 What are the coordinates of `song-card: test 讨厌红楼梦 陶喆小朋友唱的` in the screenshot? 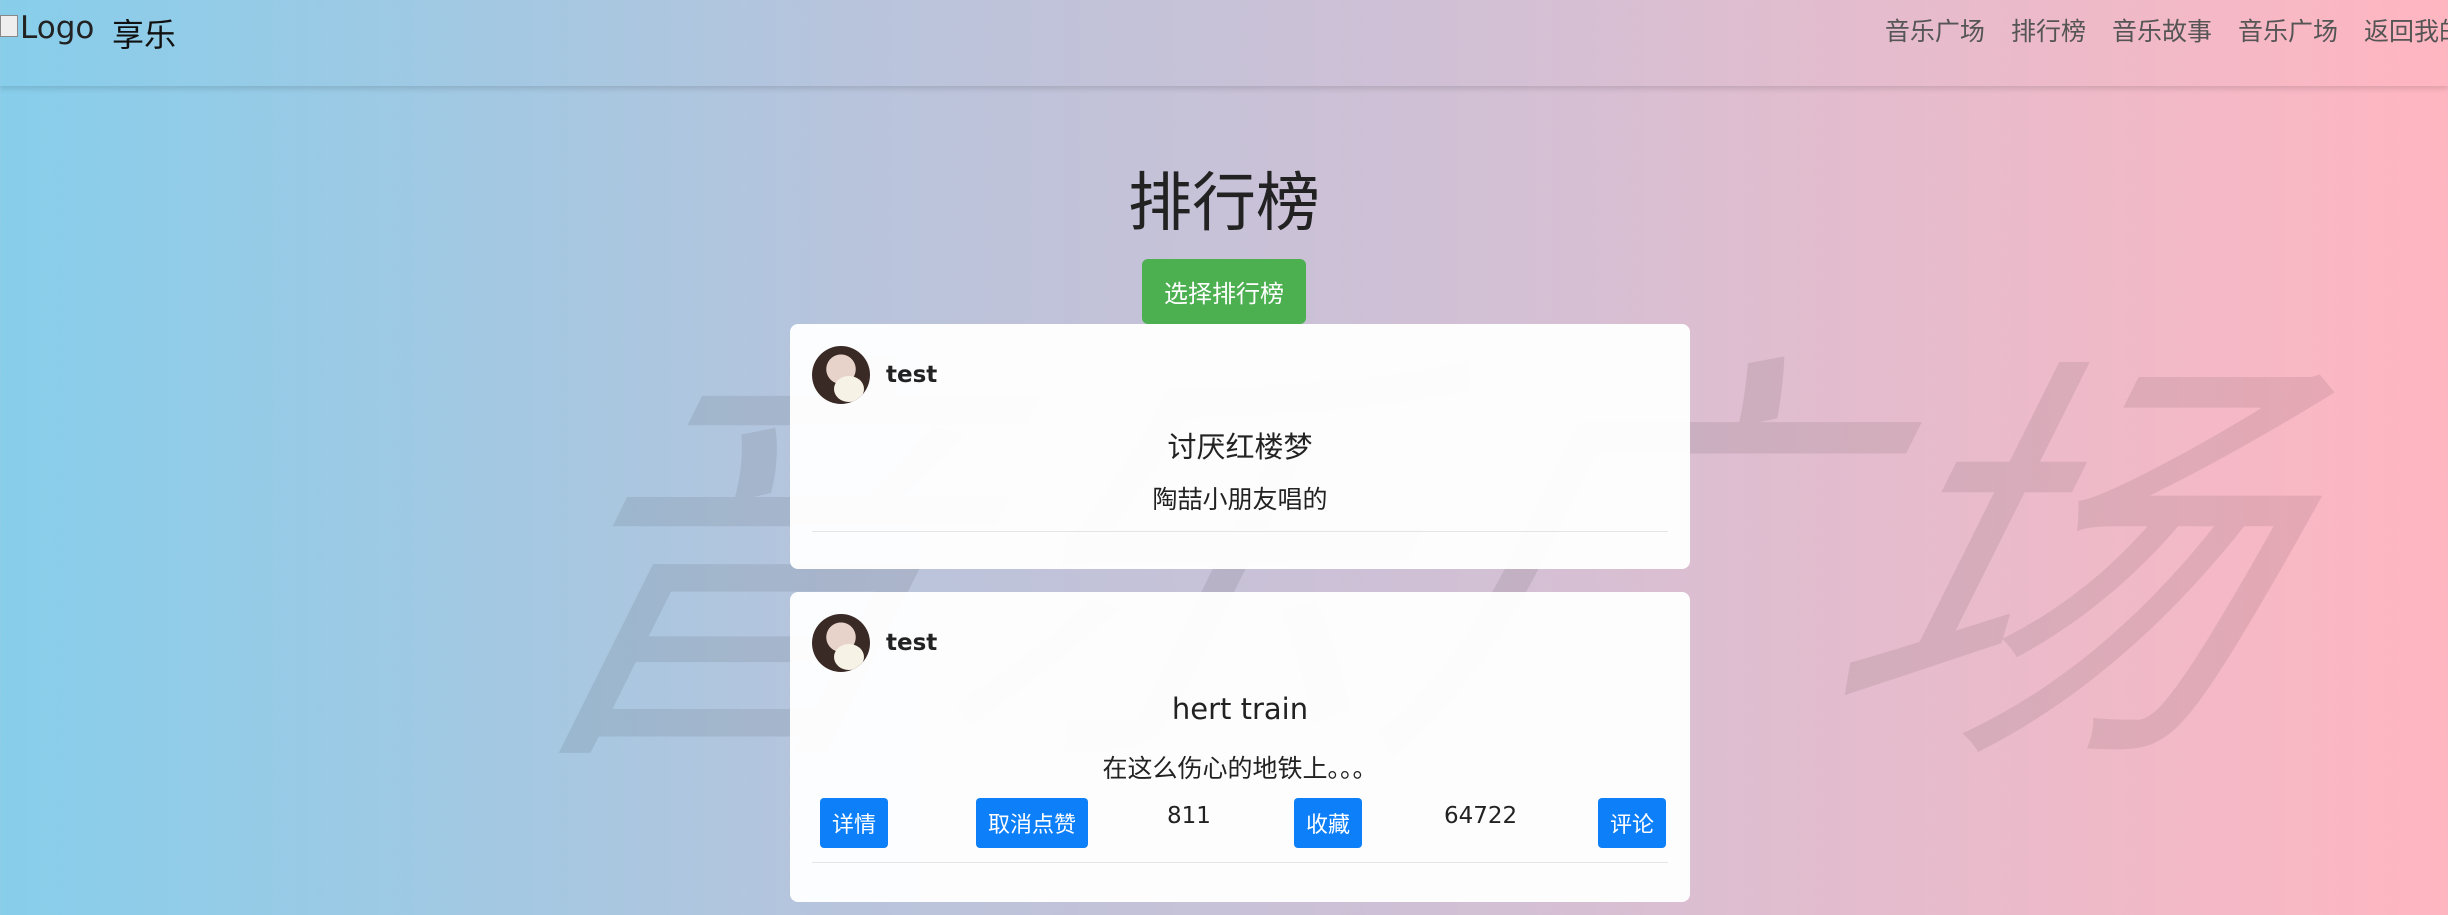 It's located at (1240, 446).